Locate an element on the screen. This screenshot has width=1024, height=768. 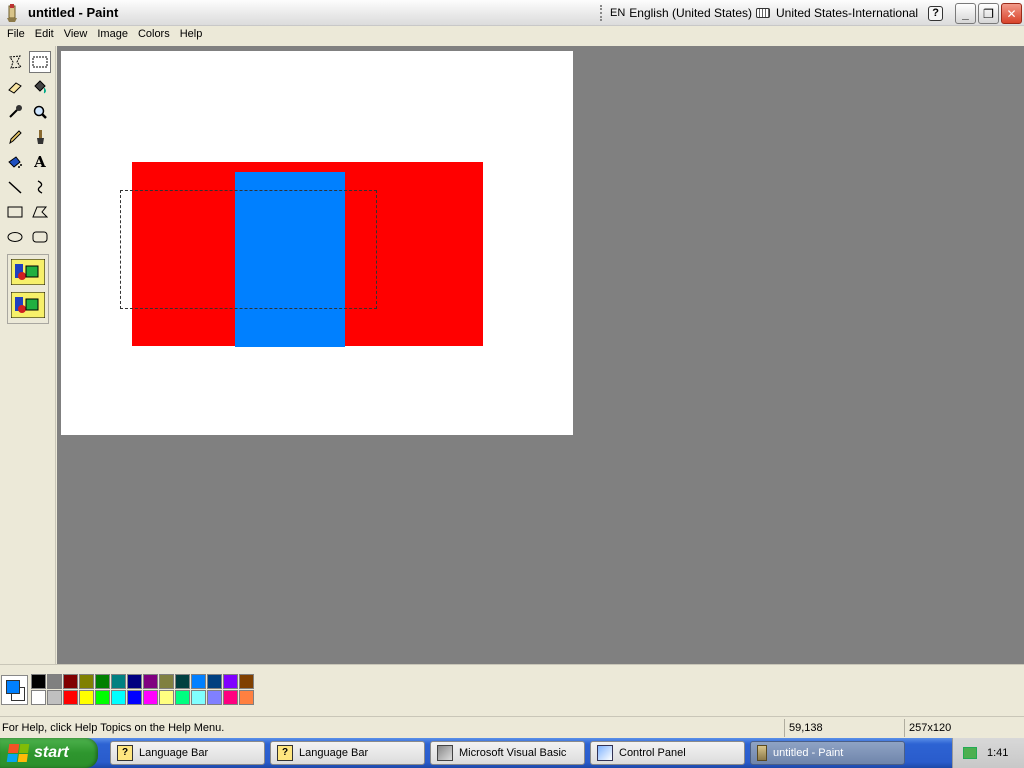
restore-button: ❐ is located at coordinates (988, 13).